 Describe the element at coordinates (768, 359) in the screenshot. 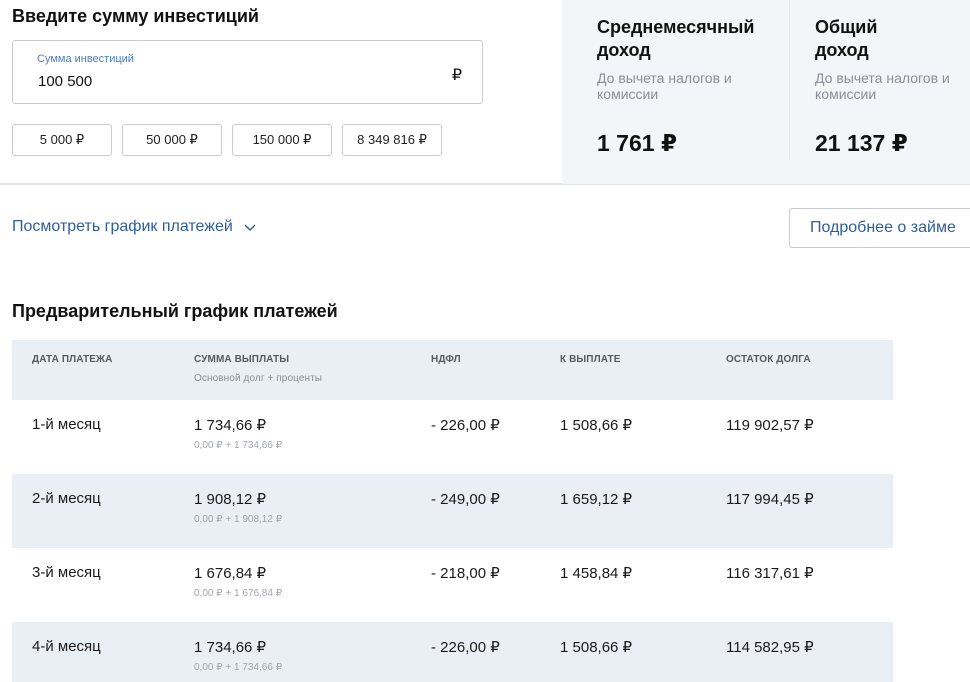

I see `header-remaining: Остаток долга` at that location.